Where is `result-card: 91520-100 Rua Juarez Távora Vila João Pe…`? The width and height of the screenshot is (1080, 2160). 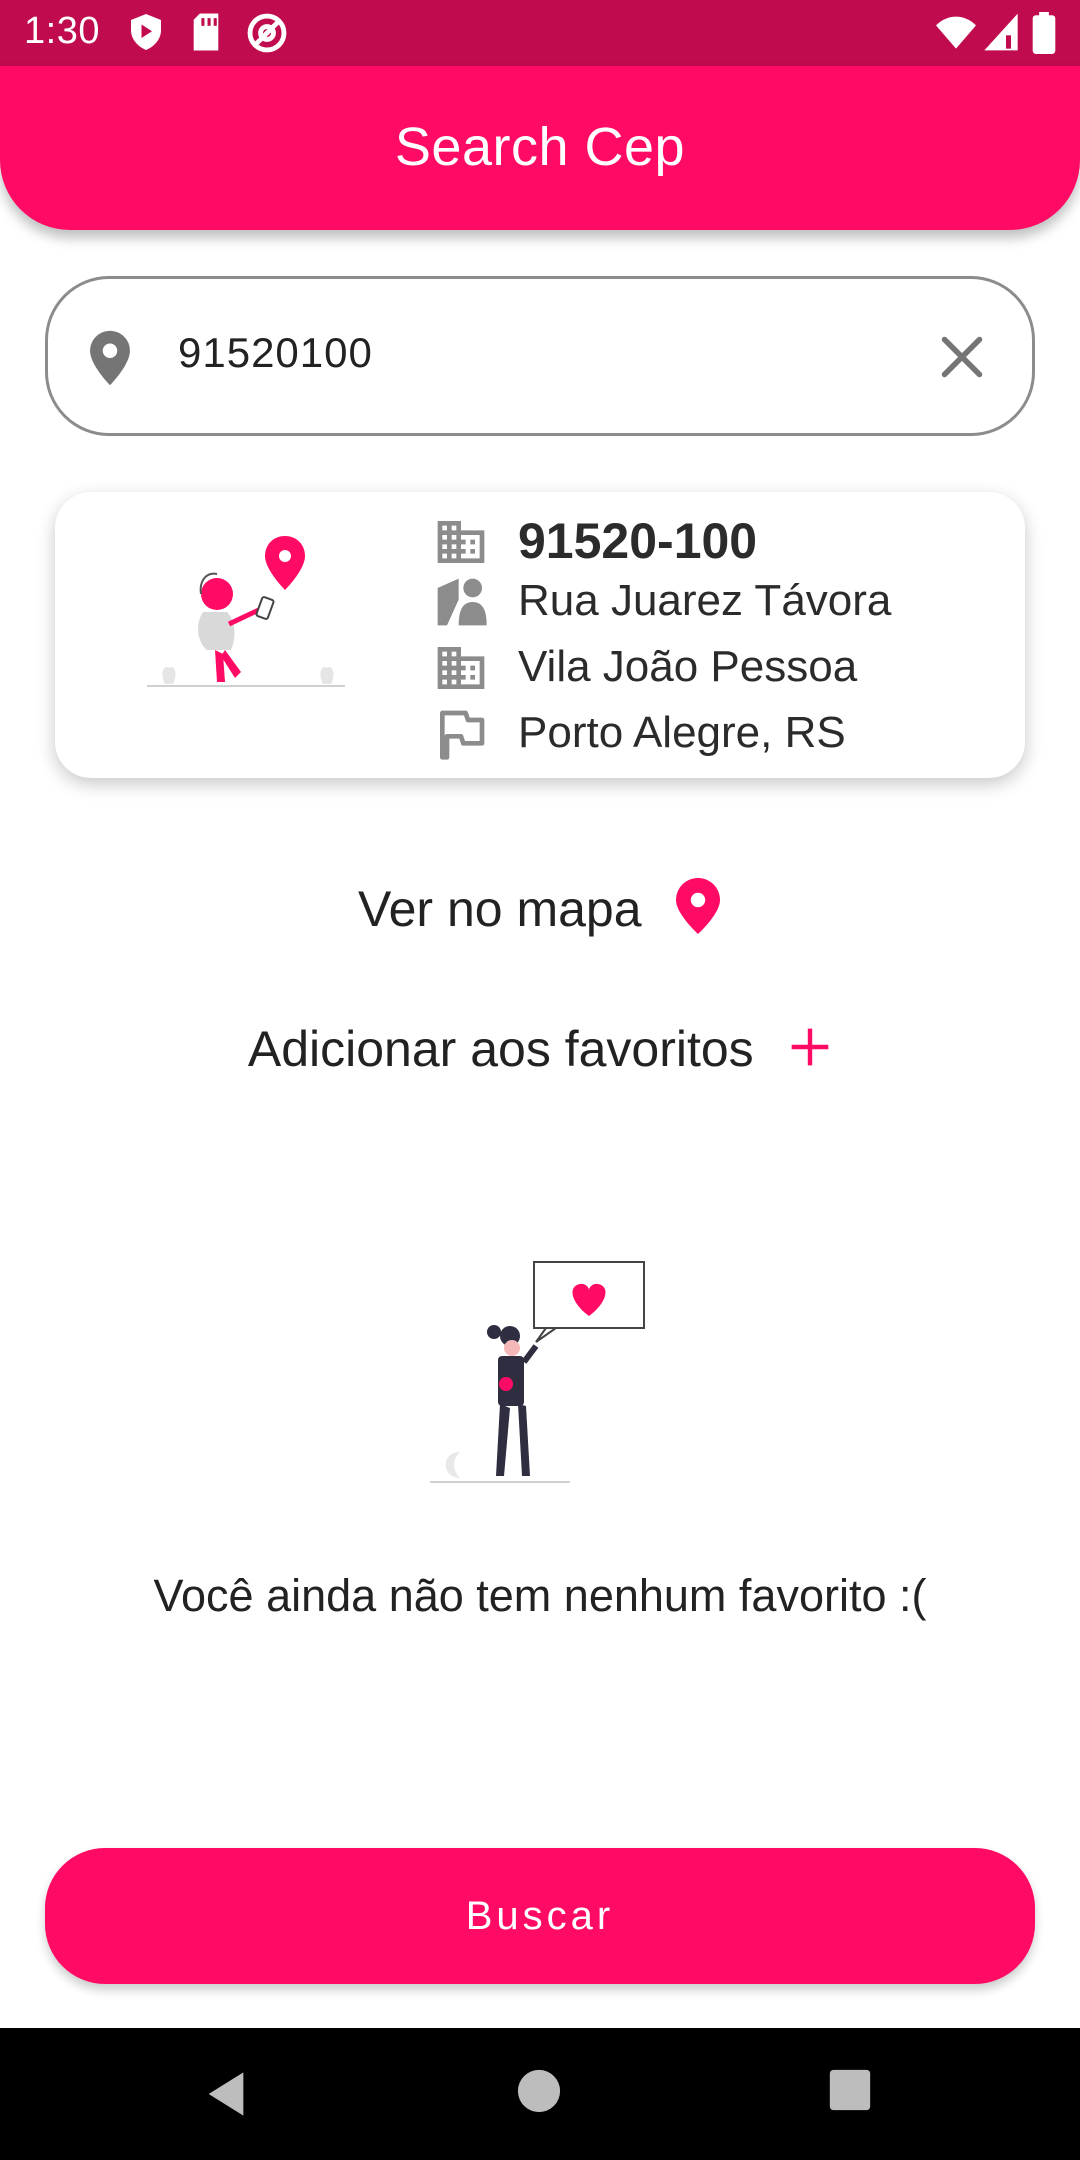 result-card: 91520-100 Rua Juarez Távora Vila João Pe… is located at coordinates (540, 635).